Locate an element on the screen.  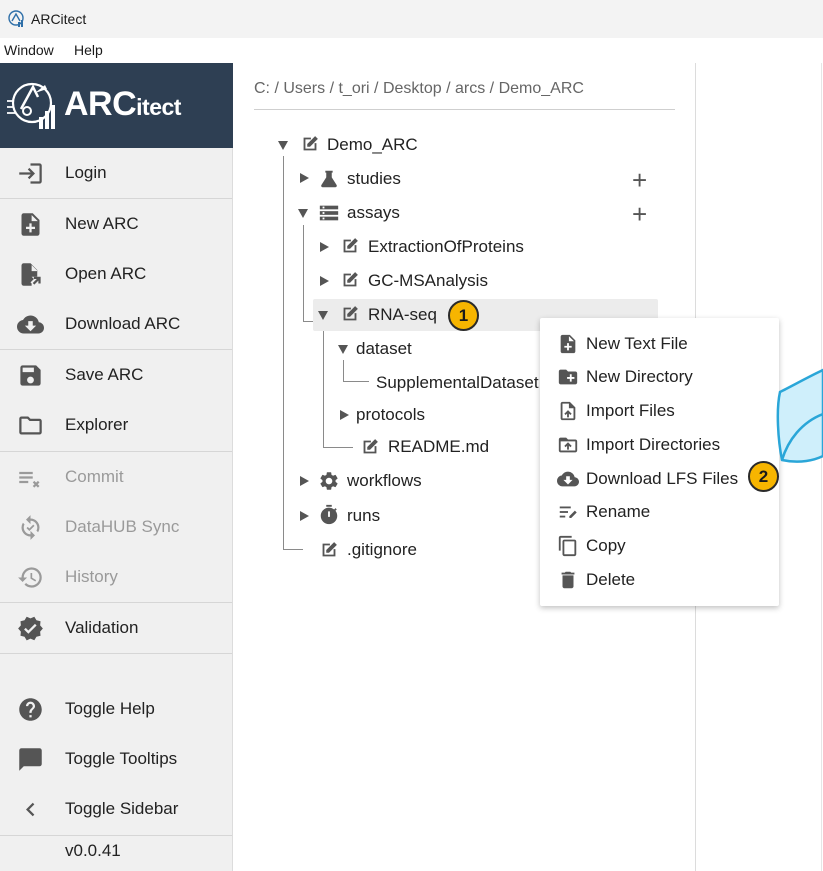
tree-node-assay: GC-MSAnalysis is located at coordinates (428, 281).